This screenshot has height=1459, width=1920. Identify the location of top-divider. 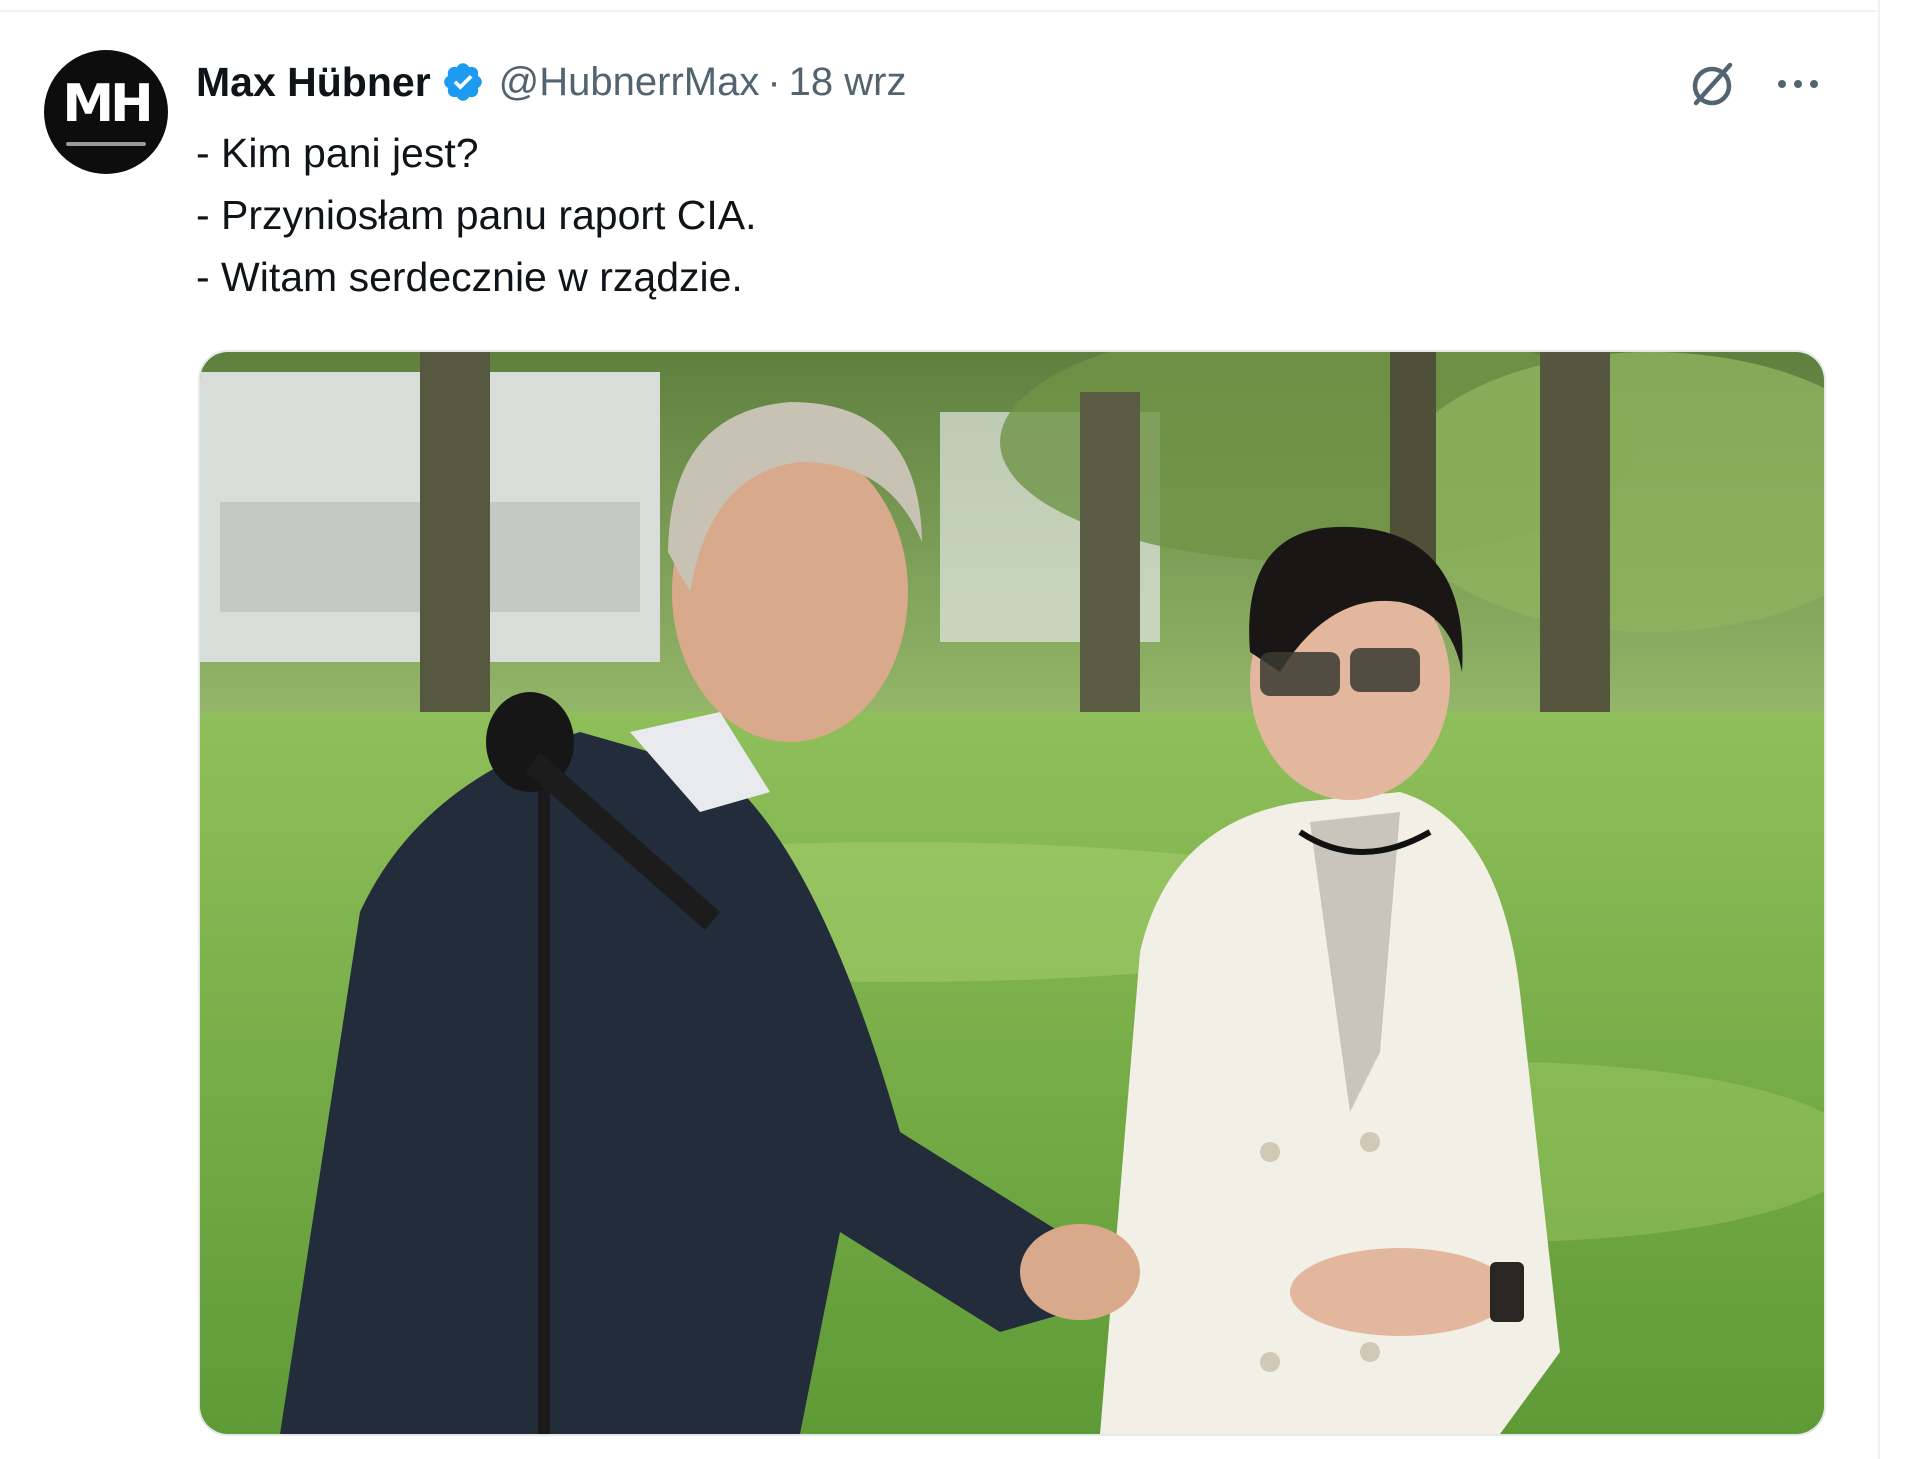
(939, 11).